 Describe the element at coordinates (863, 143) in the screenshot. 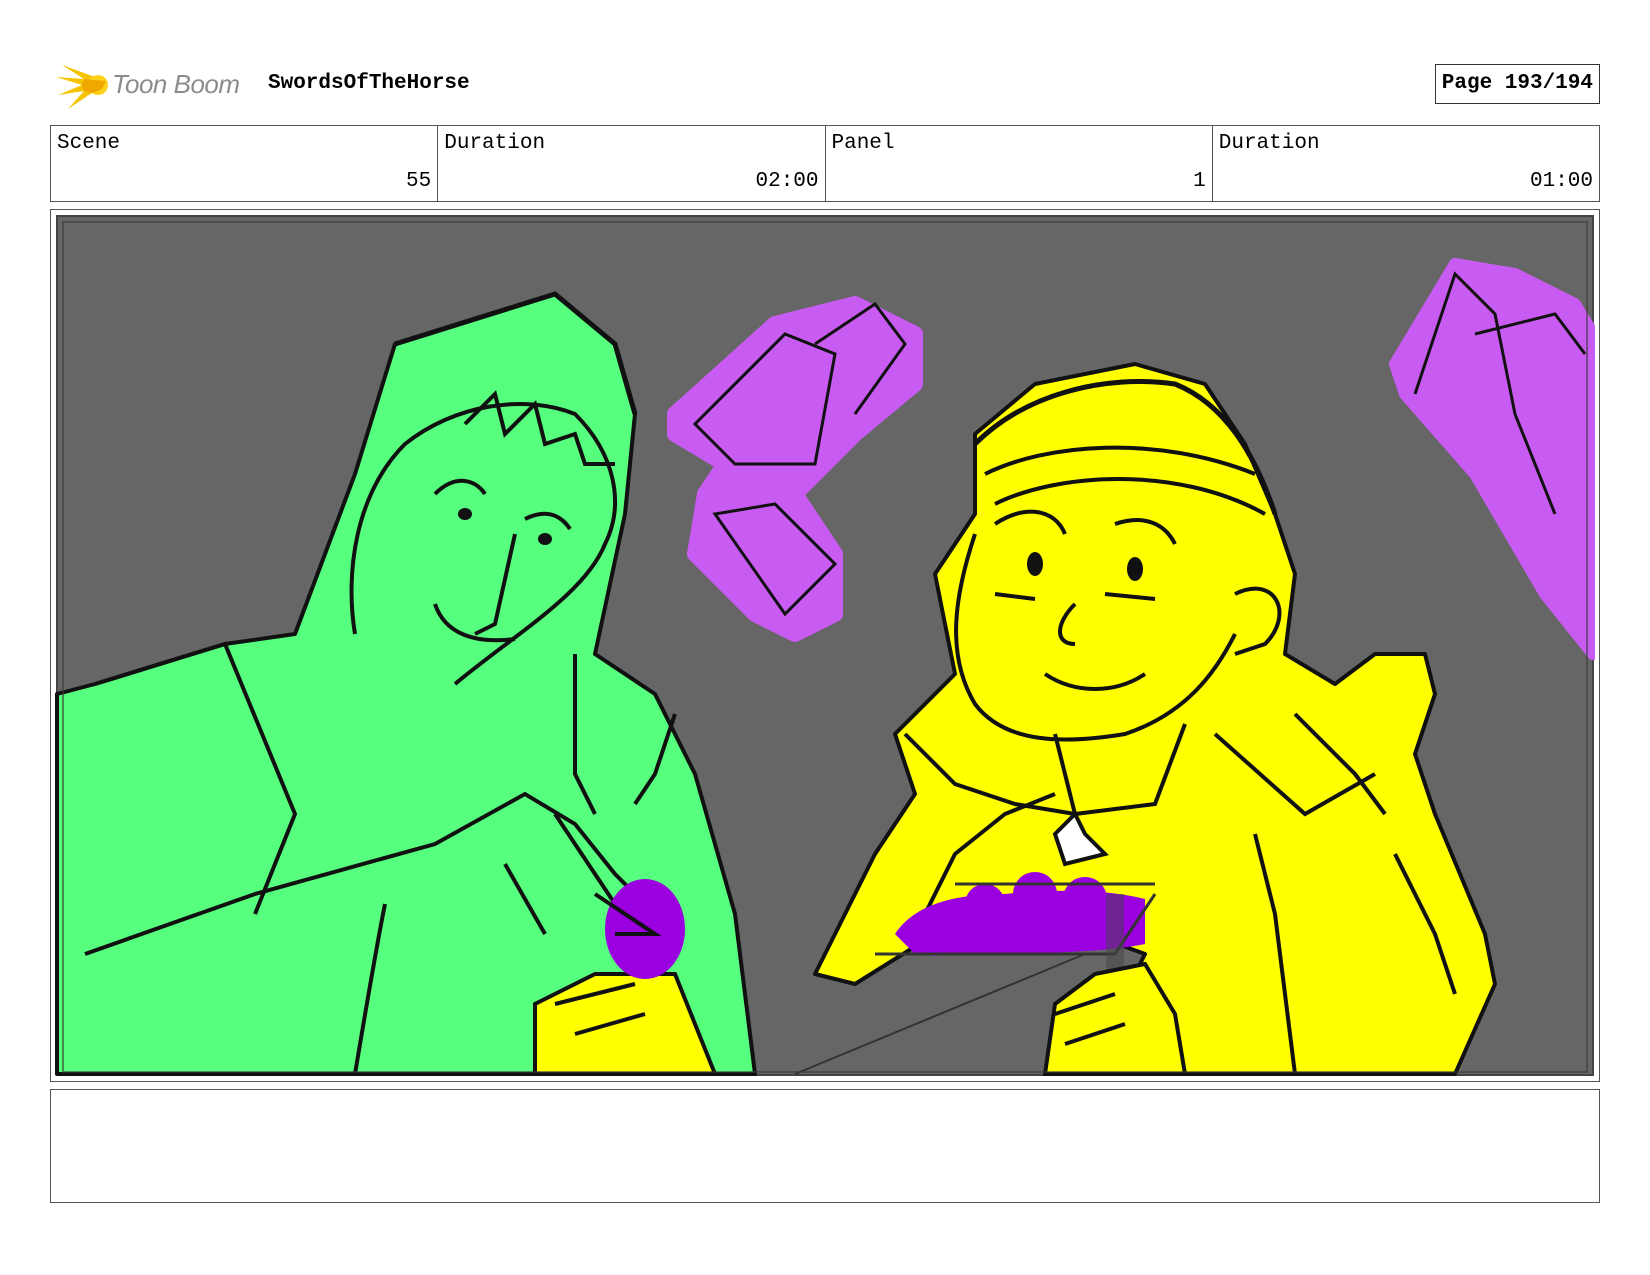

I see `panel-label: Panel` at that location.